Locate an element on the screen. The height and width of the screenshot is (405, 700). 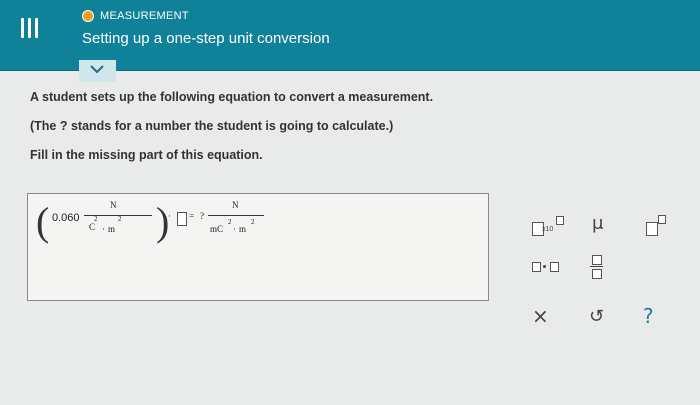
superscript-button is located at coordinates (657, 225).